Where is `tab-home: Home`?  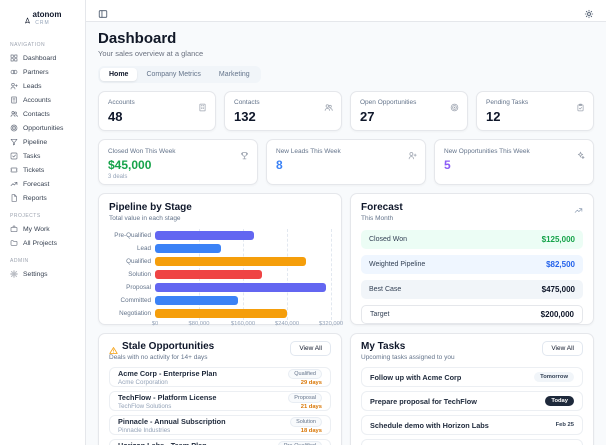
tab-home: Home is located at coordinates (119, 74).